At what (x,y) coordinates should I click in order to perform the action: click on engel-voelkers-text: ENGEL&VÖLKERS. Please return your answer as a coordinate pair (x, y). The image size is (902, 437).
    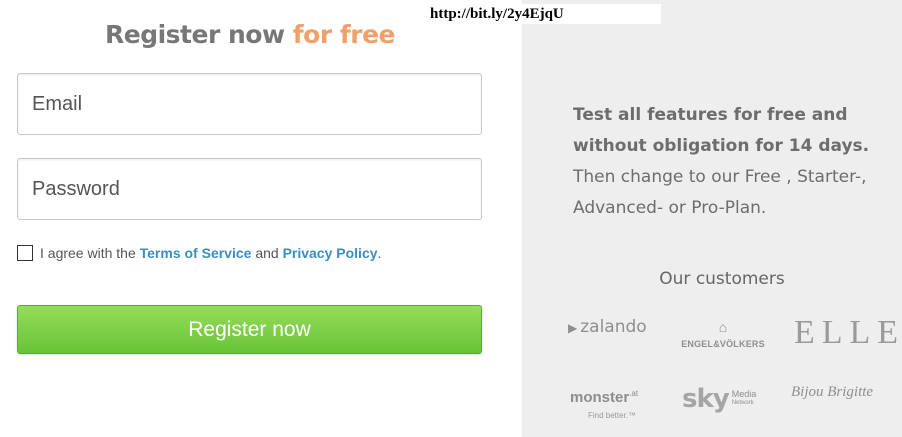
    Looking at the image, I should click on (723, 344).